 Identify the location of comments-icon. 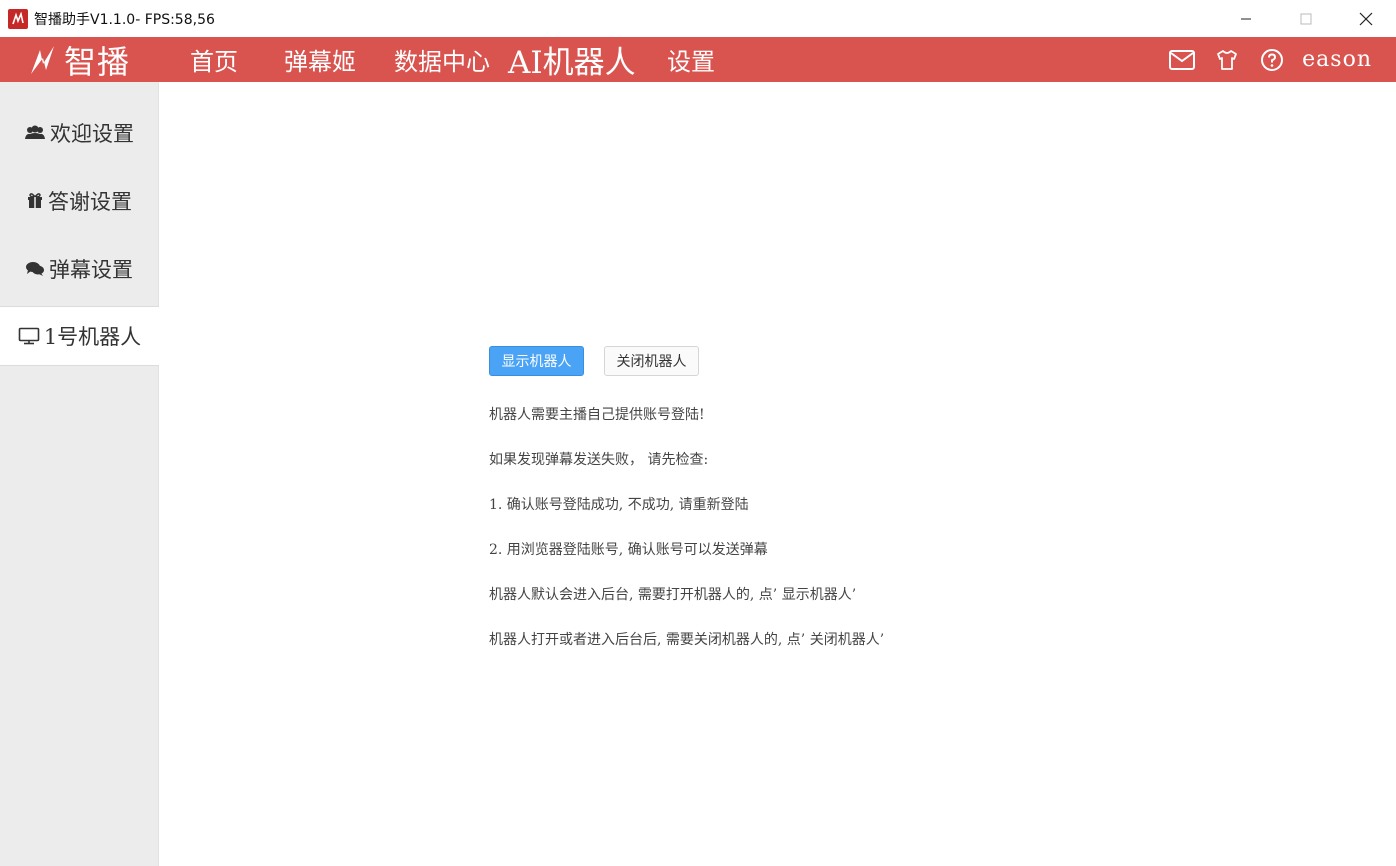
(35, 269).